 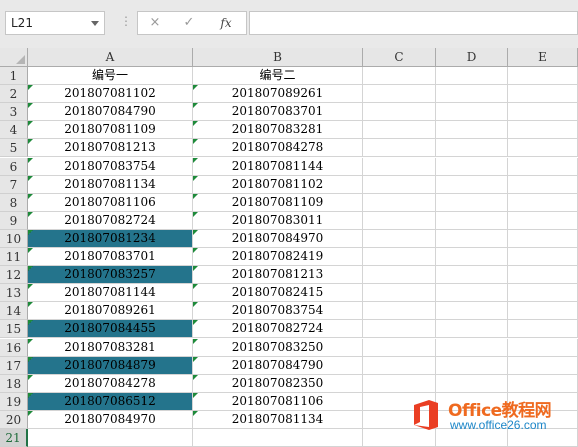 I want to click on name-box: L21, so click(x=55, y=23).